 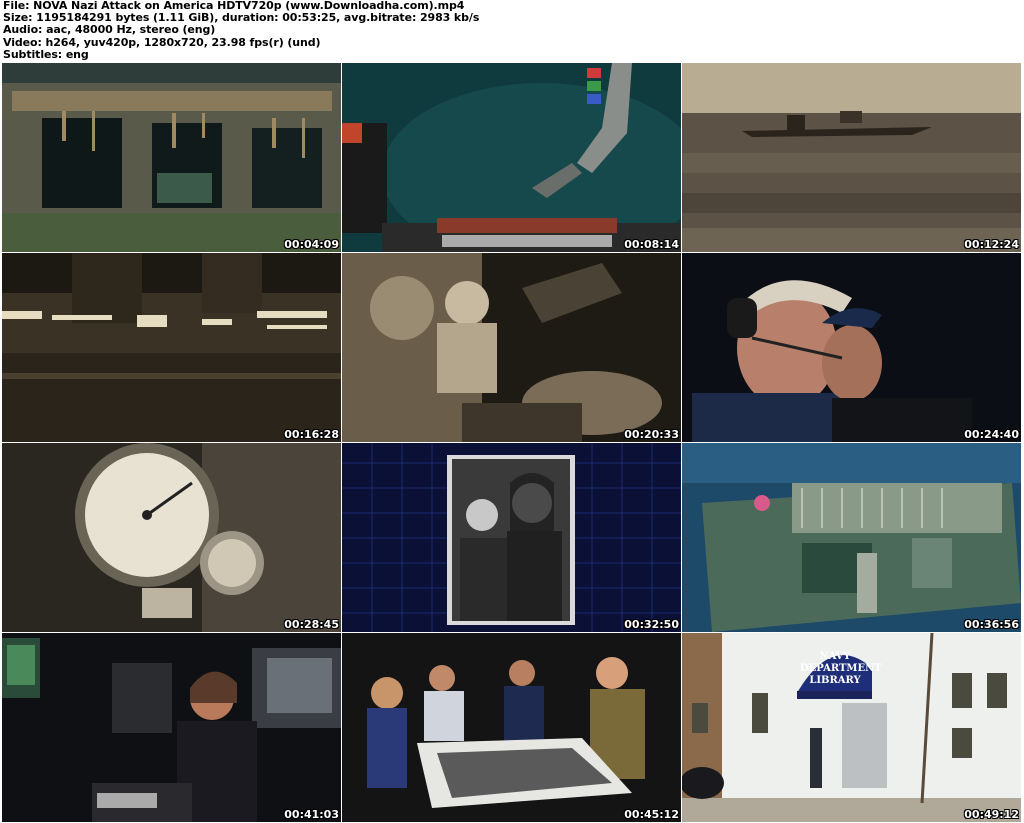 I want to click on timestamp: 00:41:03, so click(x=311, y=814).